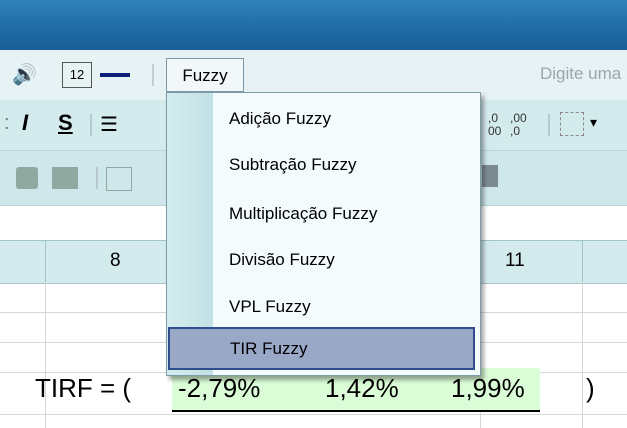 This screenshot has height=428, width=627. I want to click on bar-chart-icon, so click(65, 178).